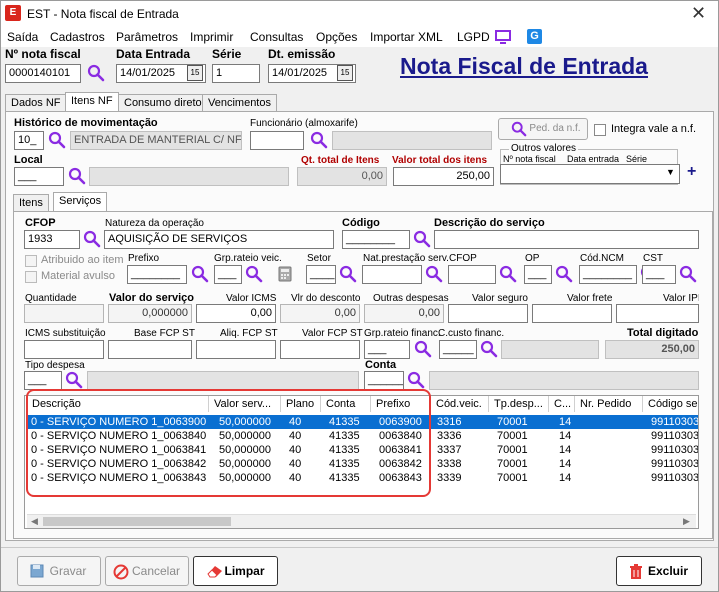 This screenshot has width=719, height=592. I want to click on tipo-despesa-input: ___, so click(43, 380).